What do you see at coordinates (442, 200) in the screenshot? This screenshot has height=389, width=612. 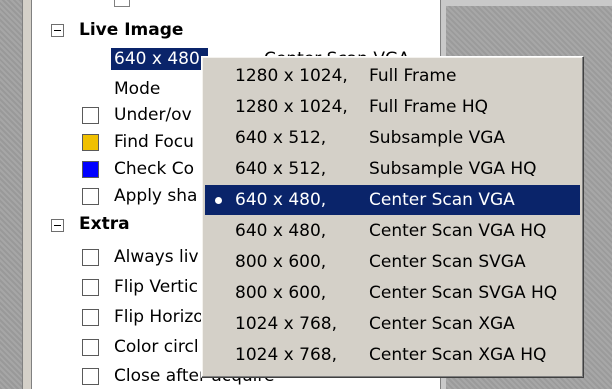 I see `menu-item-mode: Center Scan VGA` at bounding box center [442, 200].